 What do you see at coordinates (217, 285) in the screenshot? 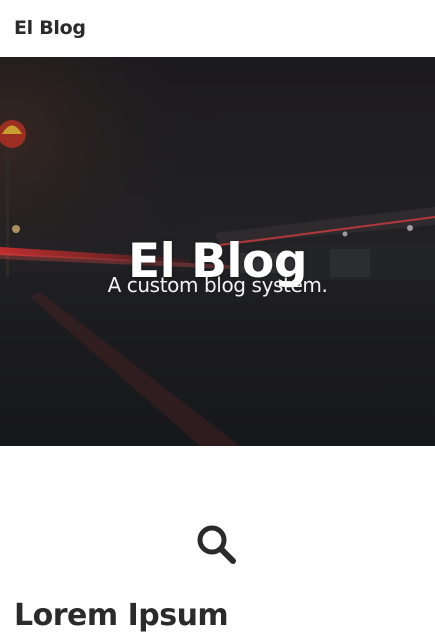
I see `hero-subtitle: A custom blog system.` at bounding box center [217, 285].